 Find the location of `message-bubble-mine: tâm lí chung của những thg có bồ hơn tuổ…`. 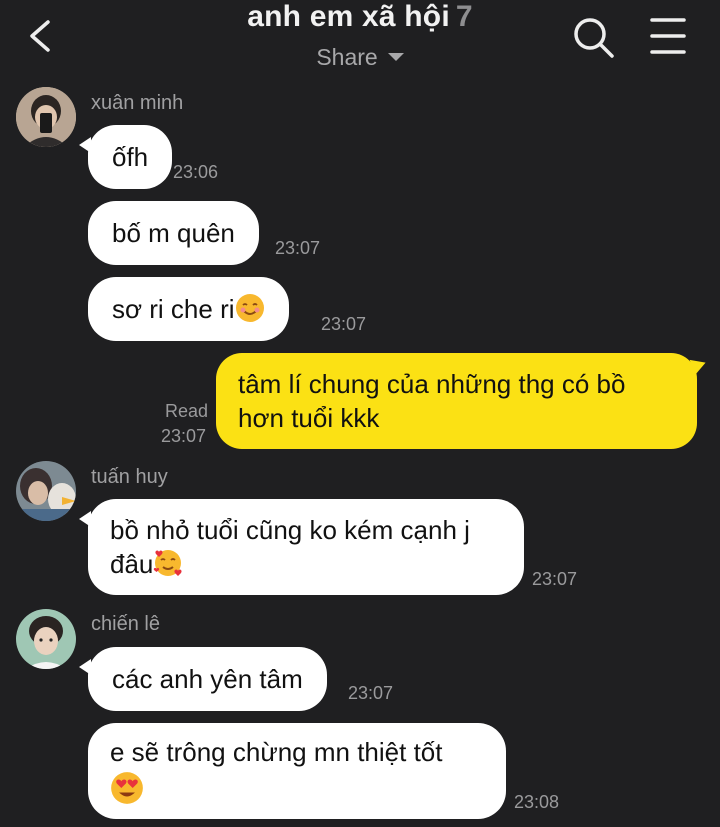

message-bubble-mine: tâm lí chung của những thg có bồ hơn tuổ… is located at coordinates (456, 401).